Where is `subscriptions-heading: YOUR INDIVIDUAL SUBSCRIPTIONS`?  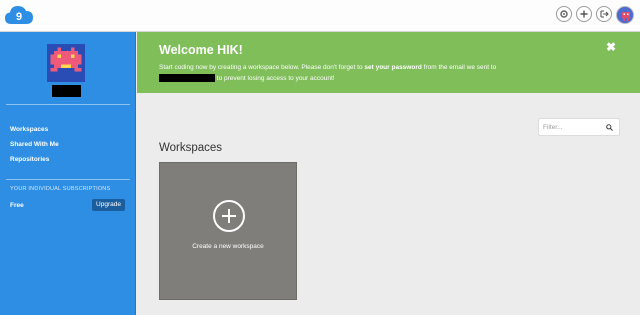
subscriptions-heading: YOUR INDIVIDUAL SUBSCRIPTIONS is located at coordinates (60, 189).